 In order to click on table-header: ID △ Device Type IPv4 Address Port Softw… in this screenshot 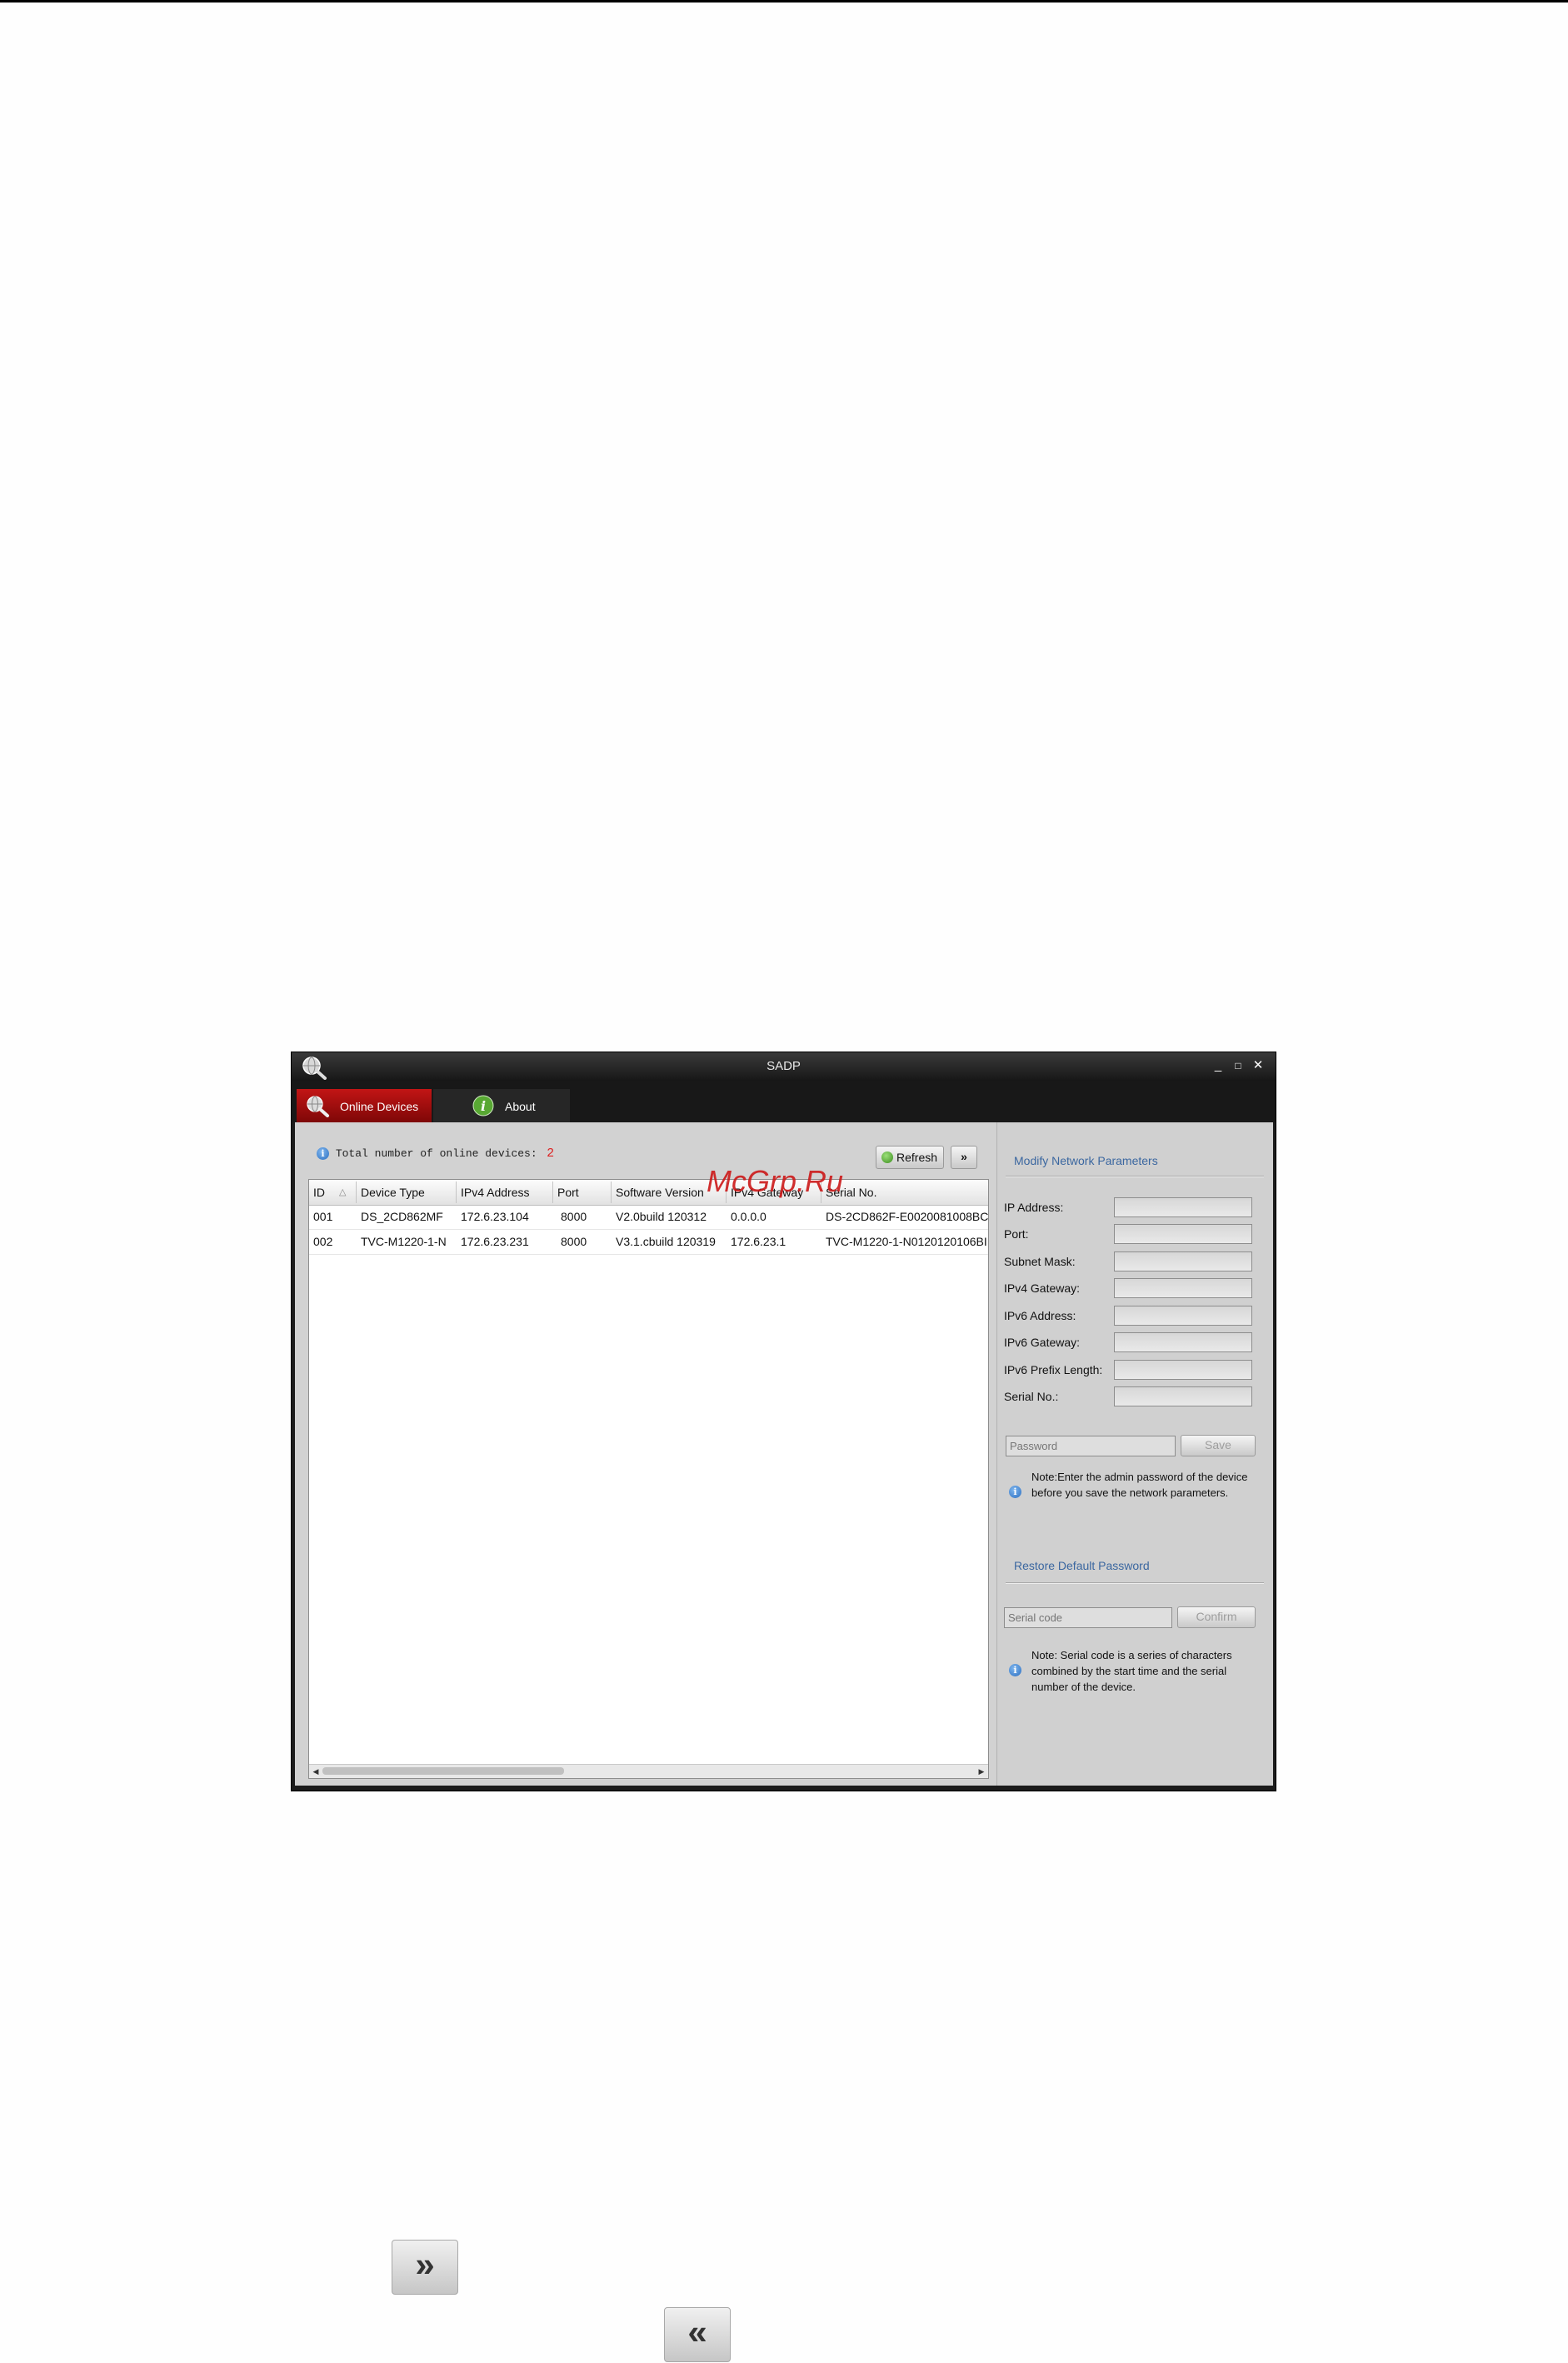, I will do `click(648, 1193)`.